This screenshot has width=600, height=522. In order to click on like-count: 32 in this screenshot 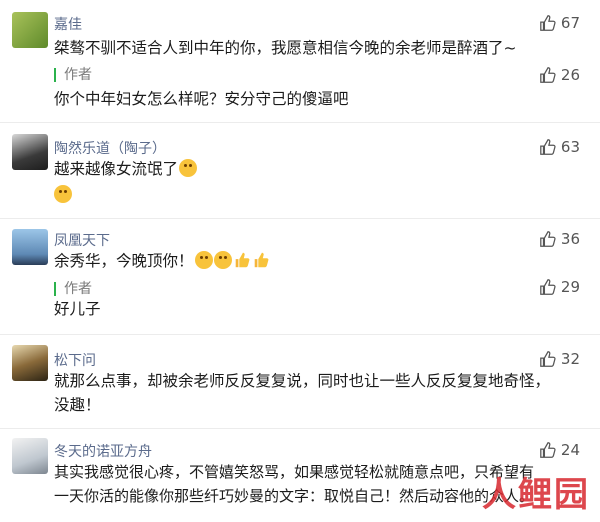, I will do `click(570, 359)`.